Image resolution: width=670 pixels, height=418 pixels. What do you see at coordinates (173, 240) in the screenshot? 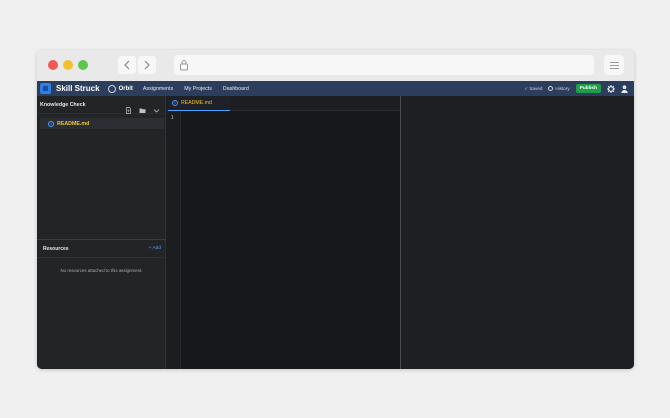
I see `line-gutter: 1` at bounding box center [173, 240].